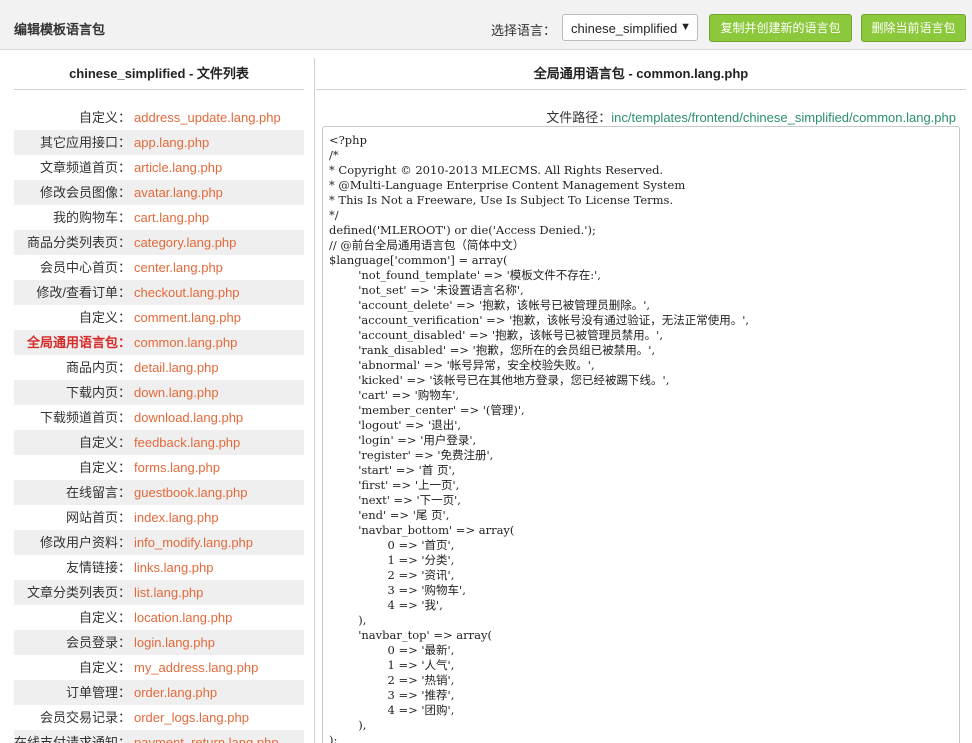 The height and width of the screenshot is (743, 972). I want to click on file-link: article.lang.php, so click(178, 167).